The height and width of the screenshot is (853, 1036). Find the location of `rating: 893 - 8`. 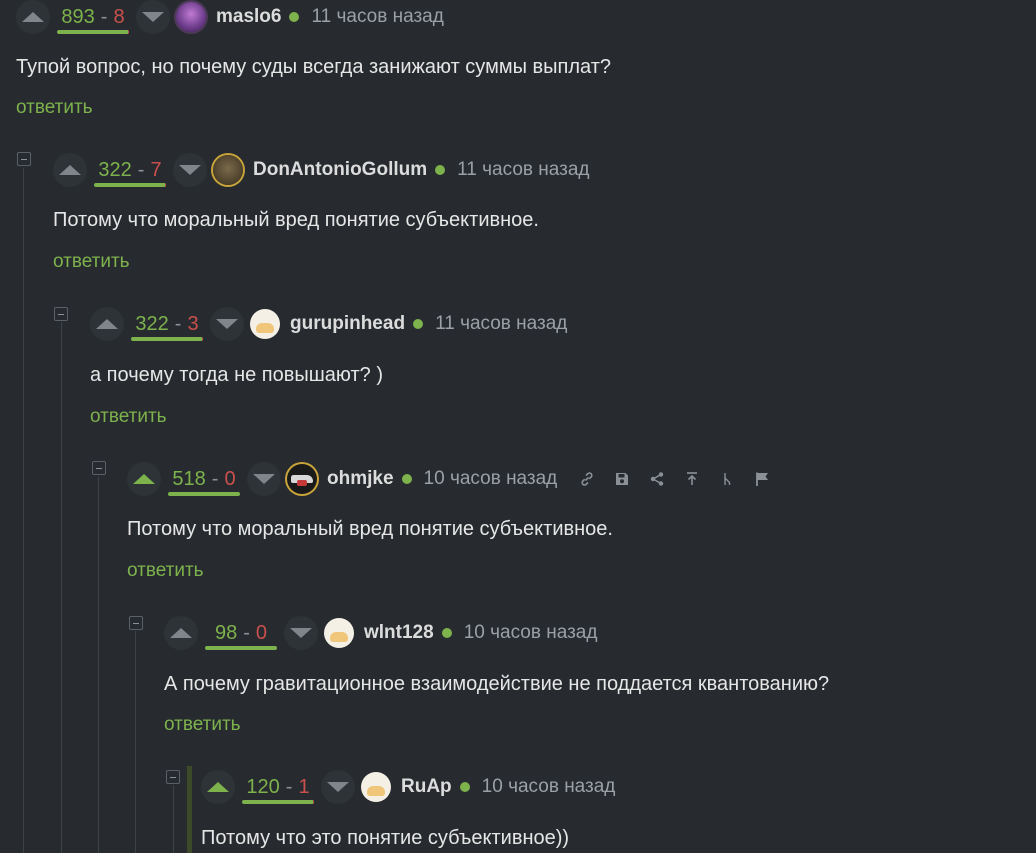

rating: 893 - 8 is located at coordinates (93, 17).